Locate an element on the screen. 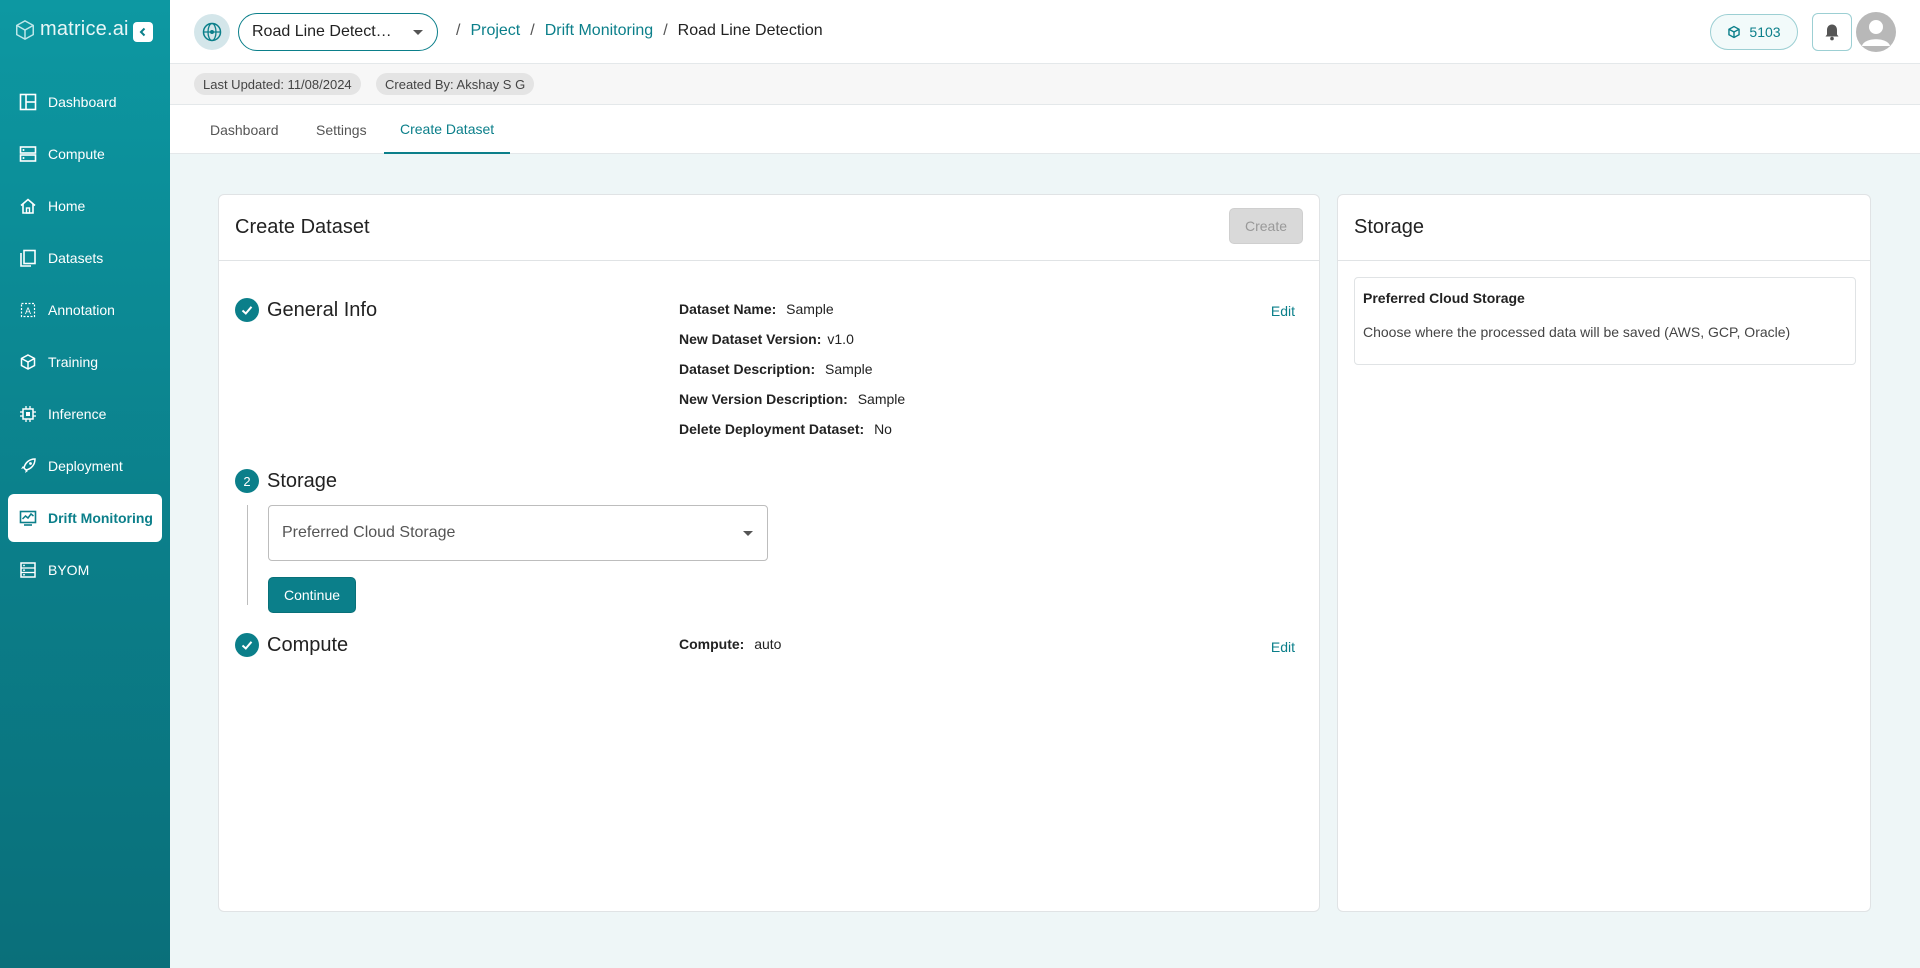 This screenshot has width=1920, height=968. sidebar-item-inference: Inference is located at coordinates (85, 414).